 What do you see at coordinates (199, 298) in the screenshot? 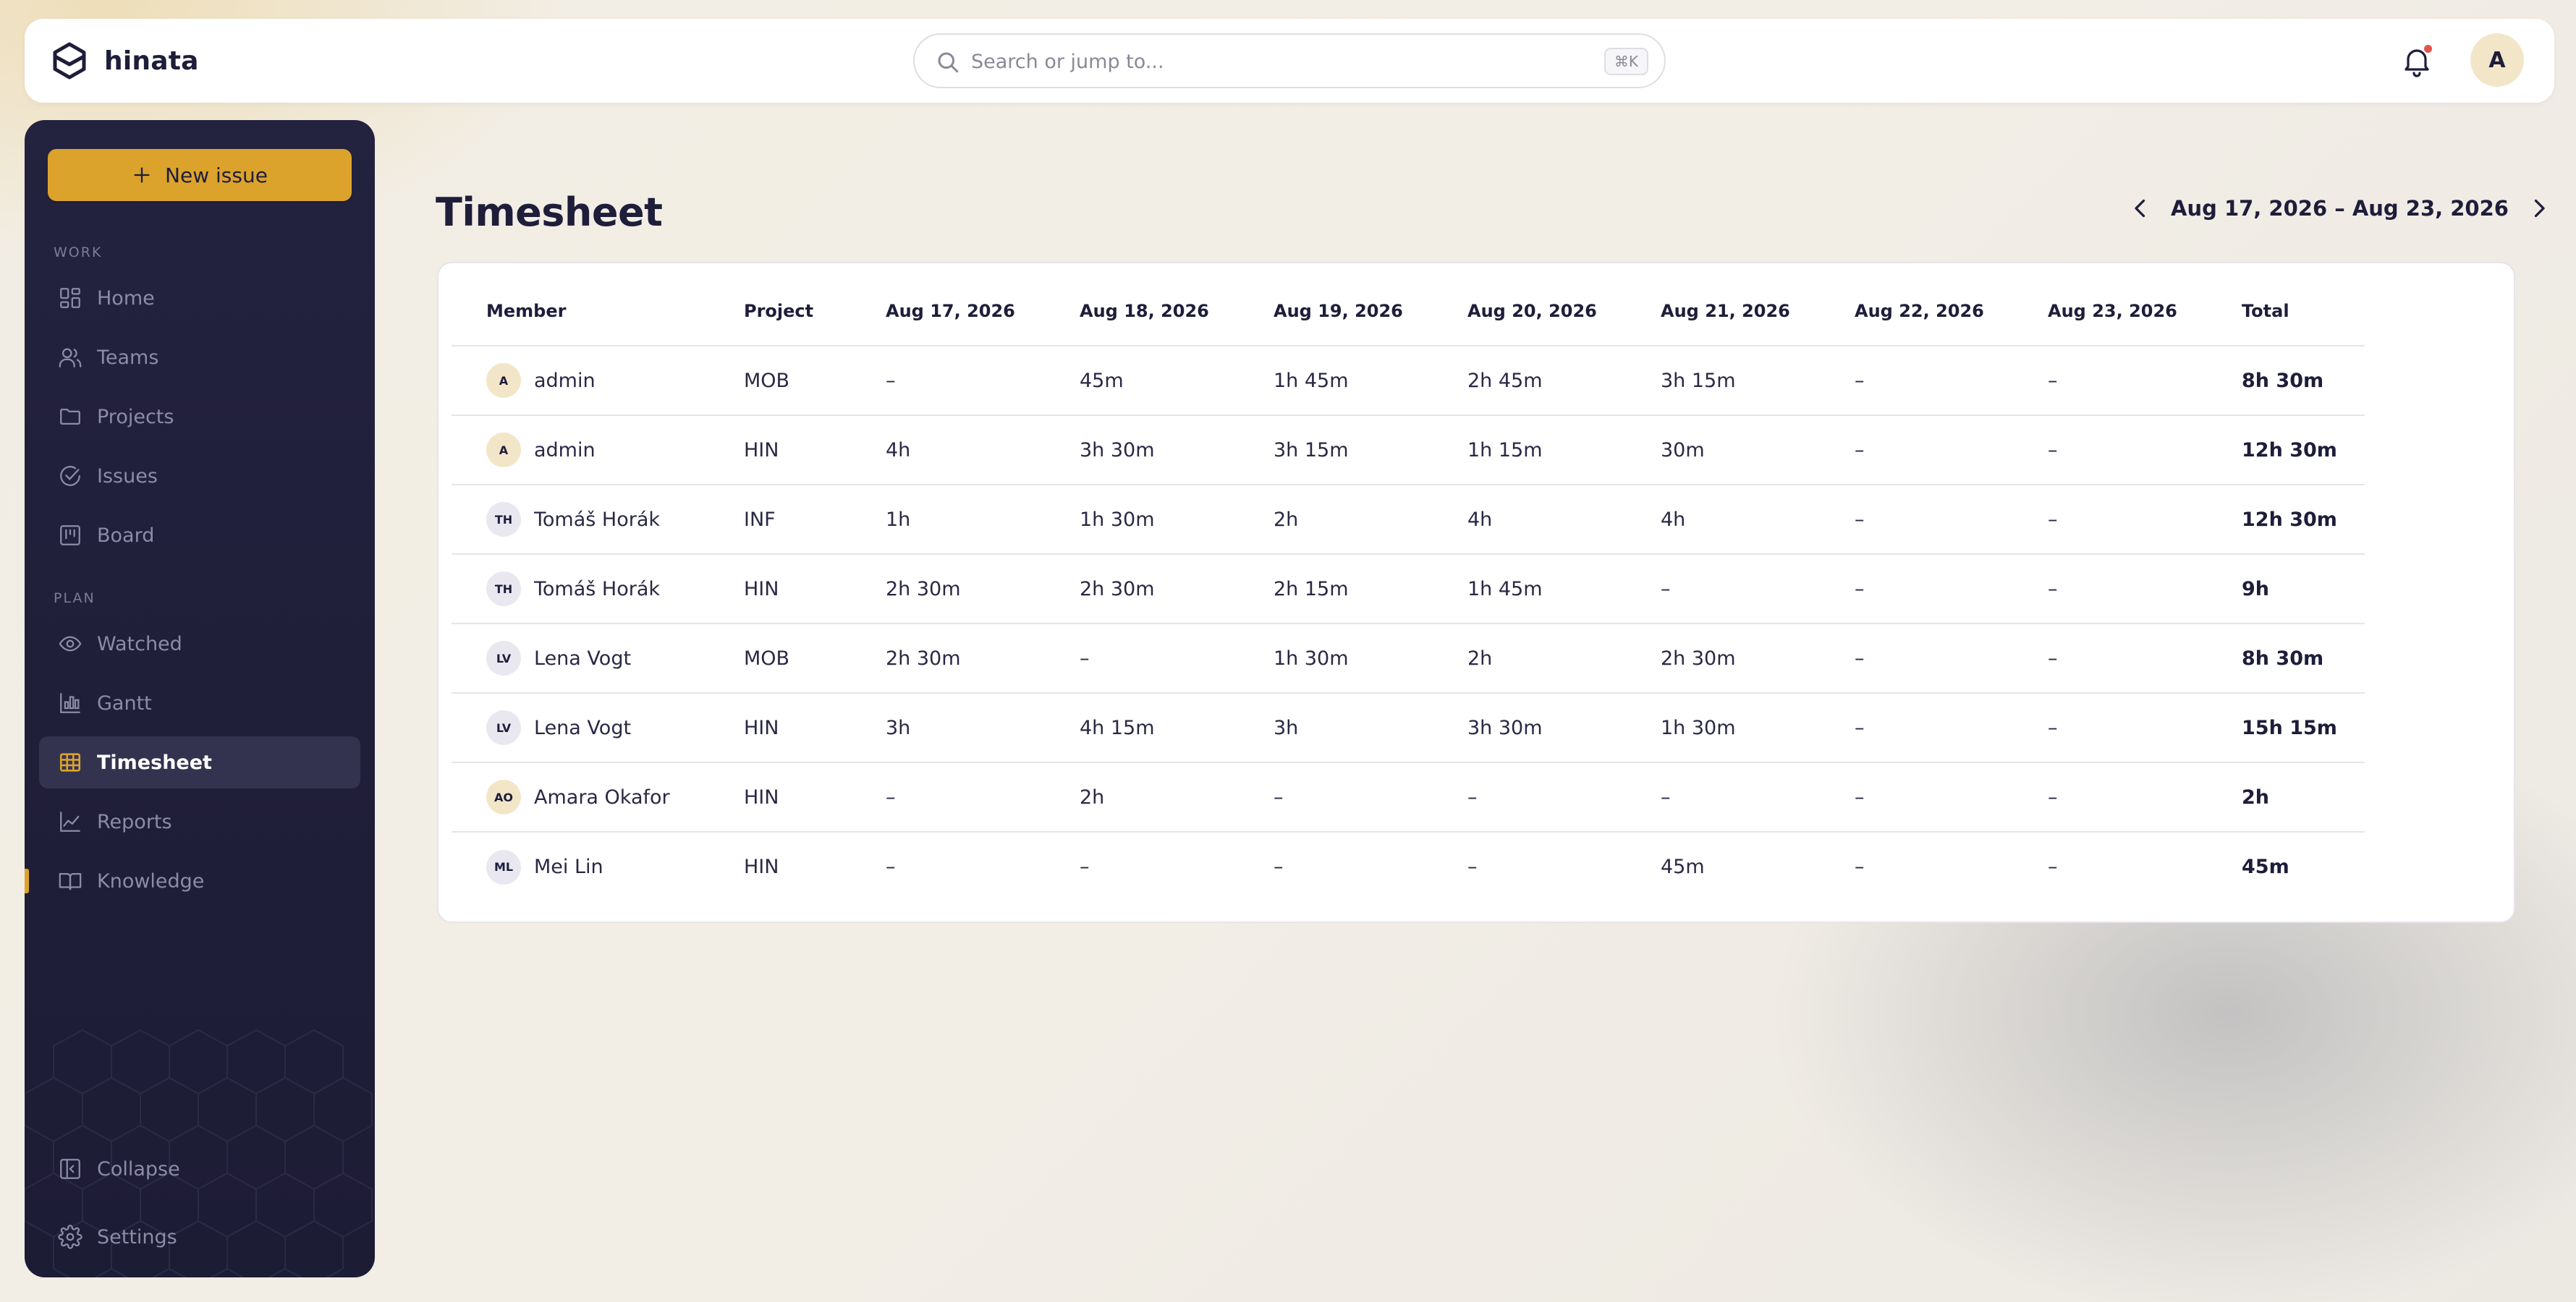
I see `sidebar-item-home: Home` at bounding box center [199, 298].